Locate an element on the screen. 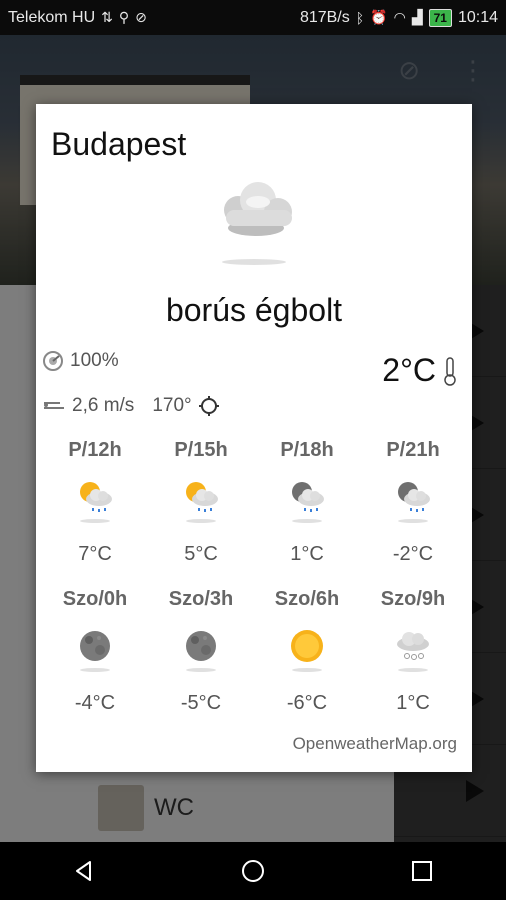 The image size is (506, 900). signal-icon: ▟ is located at coordinates (417, 17).